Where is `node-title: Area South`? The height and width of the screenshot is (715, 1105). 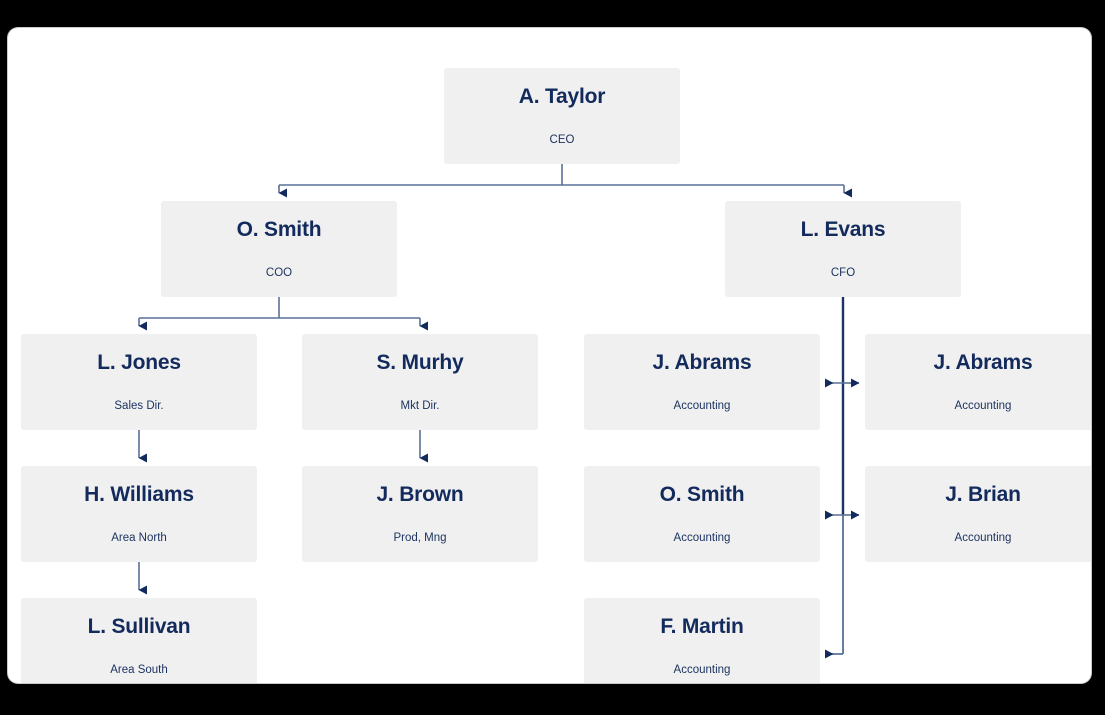 node-title: Area South is located at coordinates (139, 669).